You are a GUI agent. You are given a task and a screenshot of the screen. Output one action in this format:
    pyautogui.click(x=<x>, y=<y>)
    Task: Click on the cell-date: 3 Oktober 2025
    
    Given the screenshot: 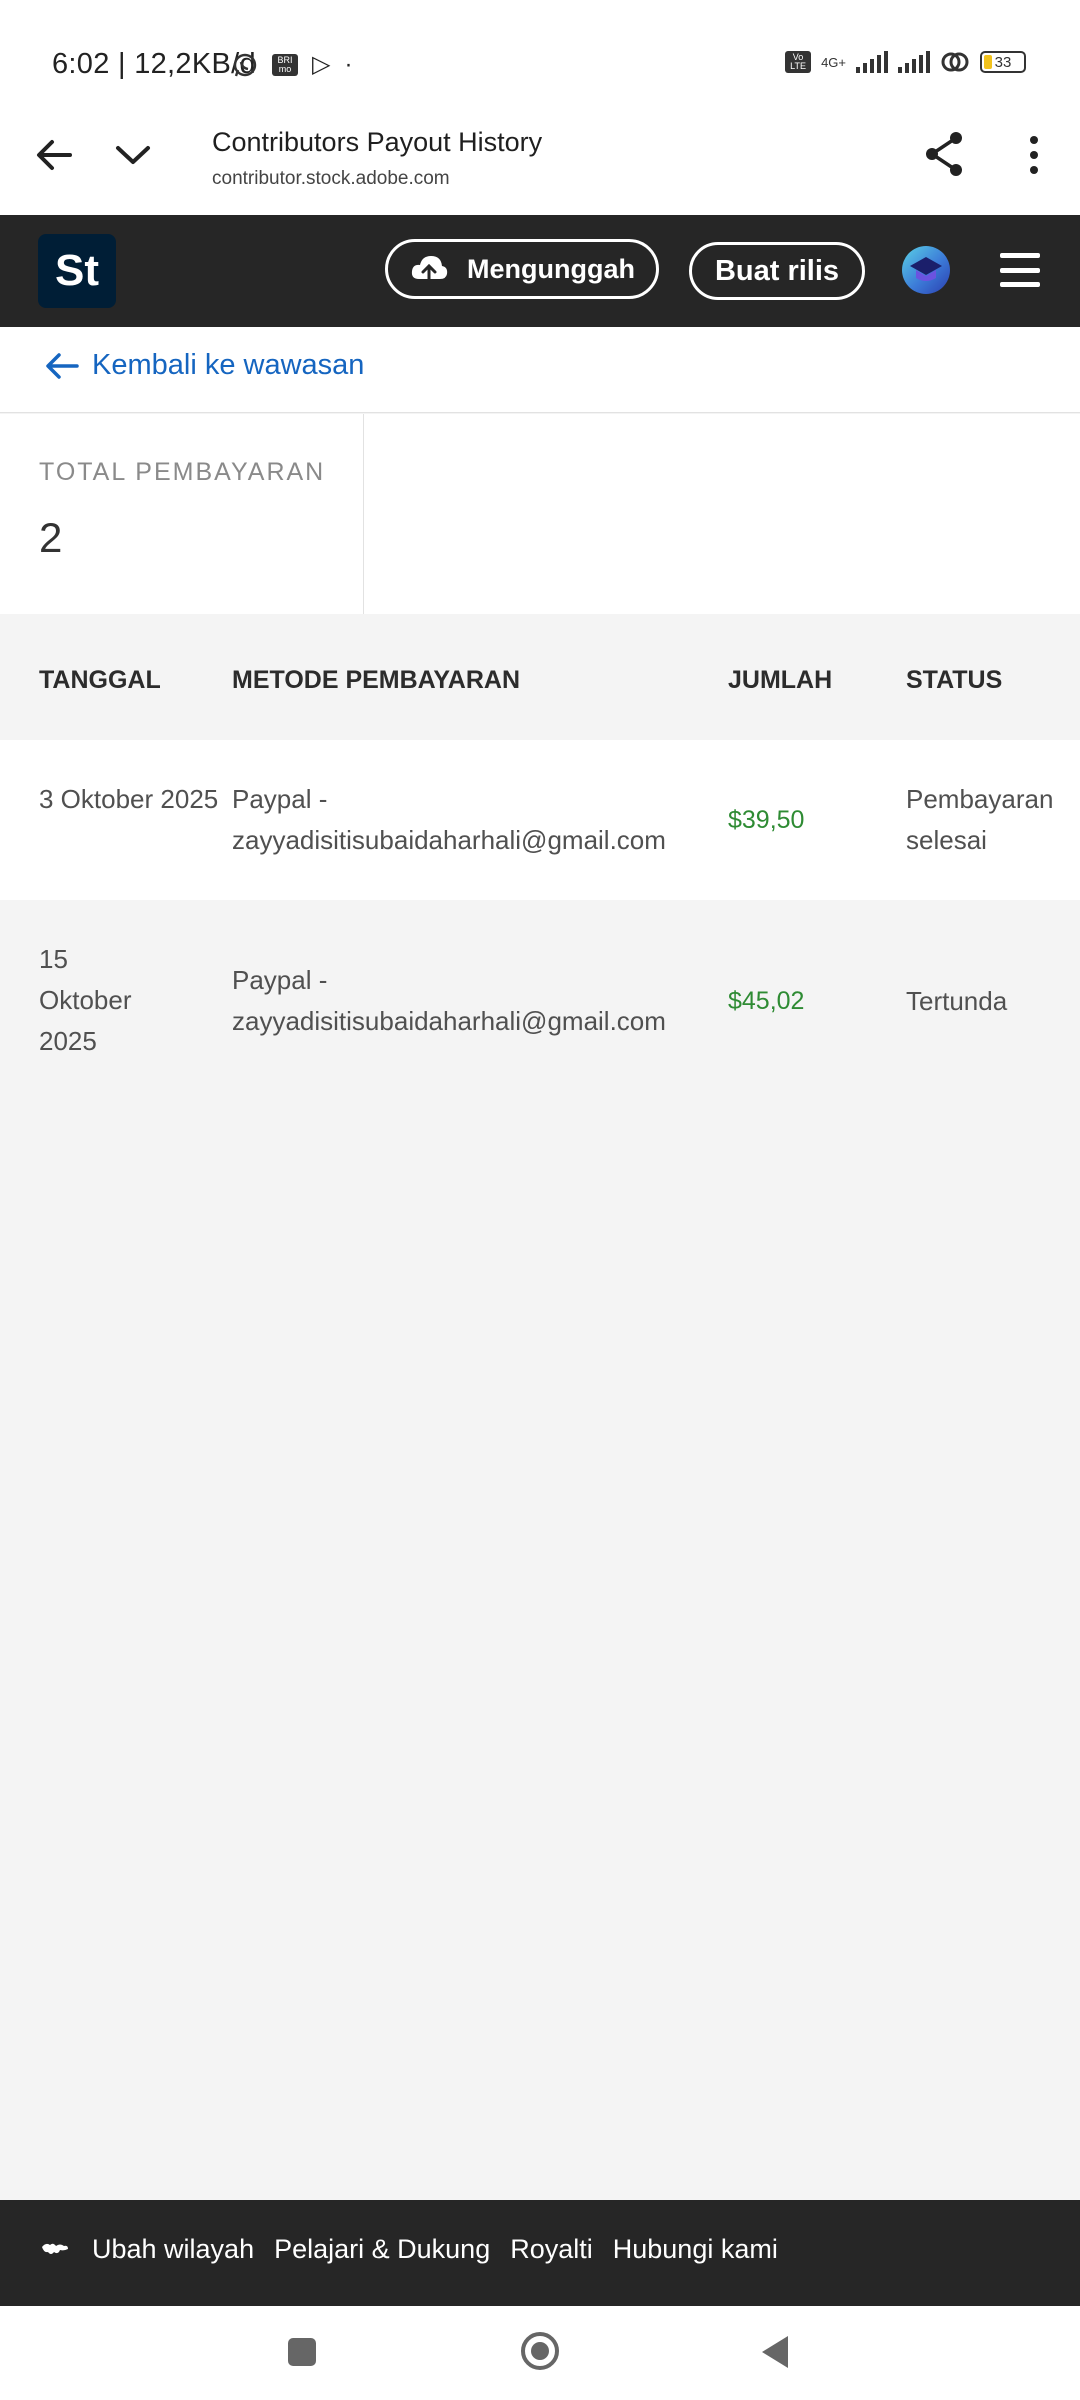 What is the action you would take?
    pyautogui.click(x=129, y=799)
    